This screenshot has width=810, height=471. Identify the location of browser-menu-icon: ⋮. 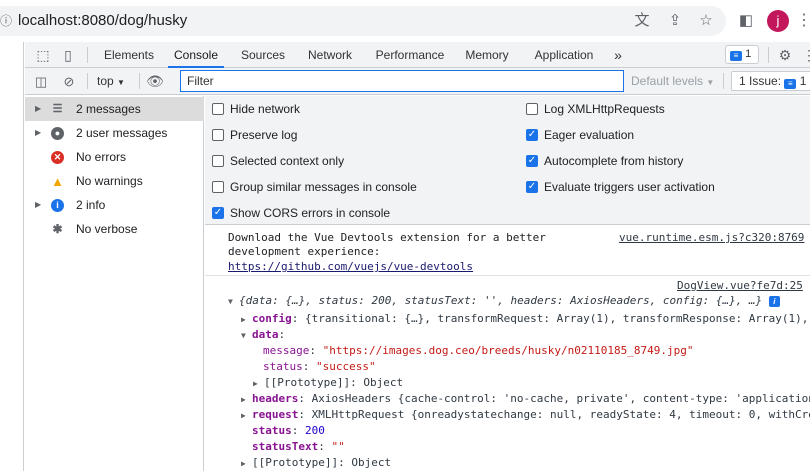
(803, 21).